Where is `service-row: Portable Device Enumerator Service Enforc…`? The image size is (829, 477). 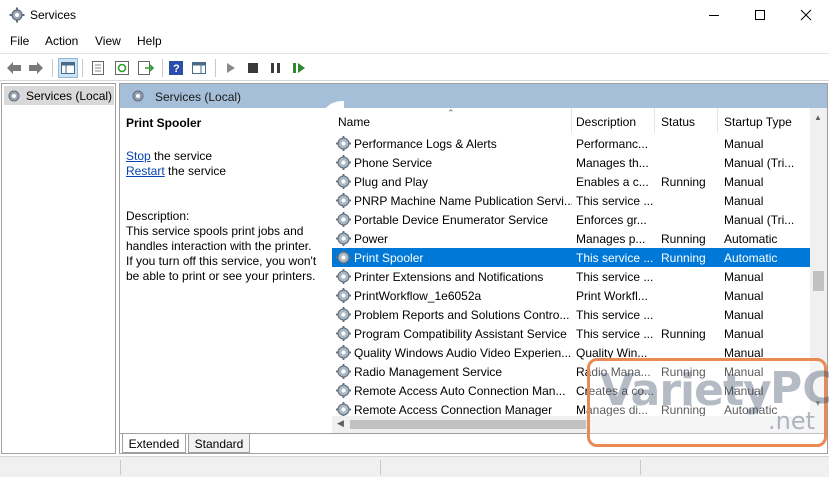 service-row: Portable Device Enumerator Service Enforc… is located at coordinates (572, 219).